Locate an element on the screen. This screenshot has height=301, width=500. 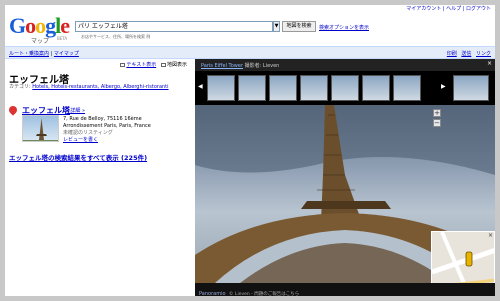
route-link: ルート・乗換案内 is located at coordinates (29, 54).